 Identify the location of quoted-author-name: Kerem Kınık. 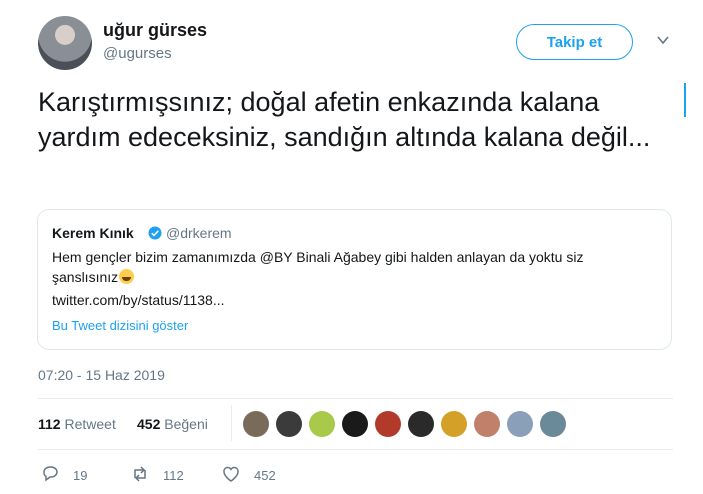
(93, 233).